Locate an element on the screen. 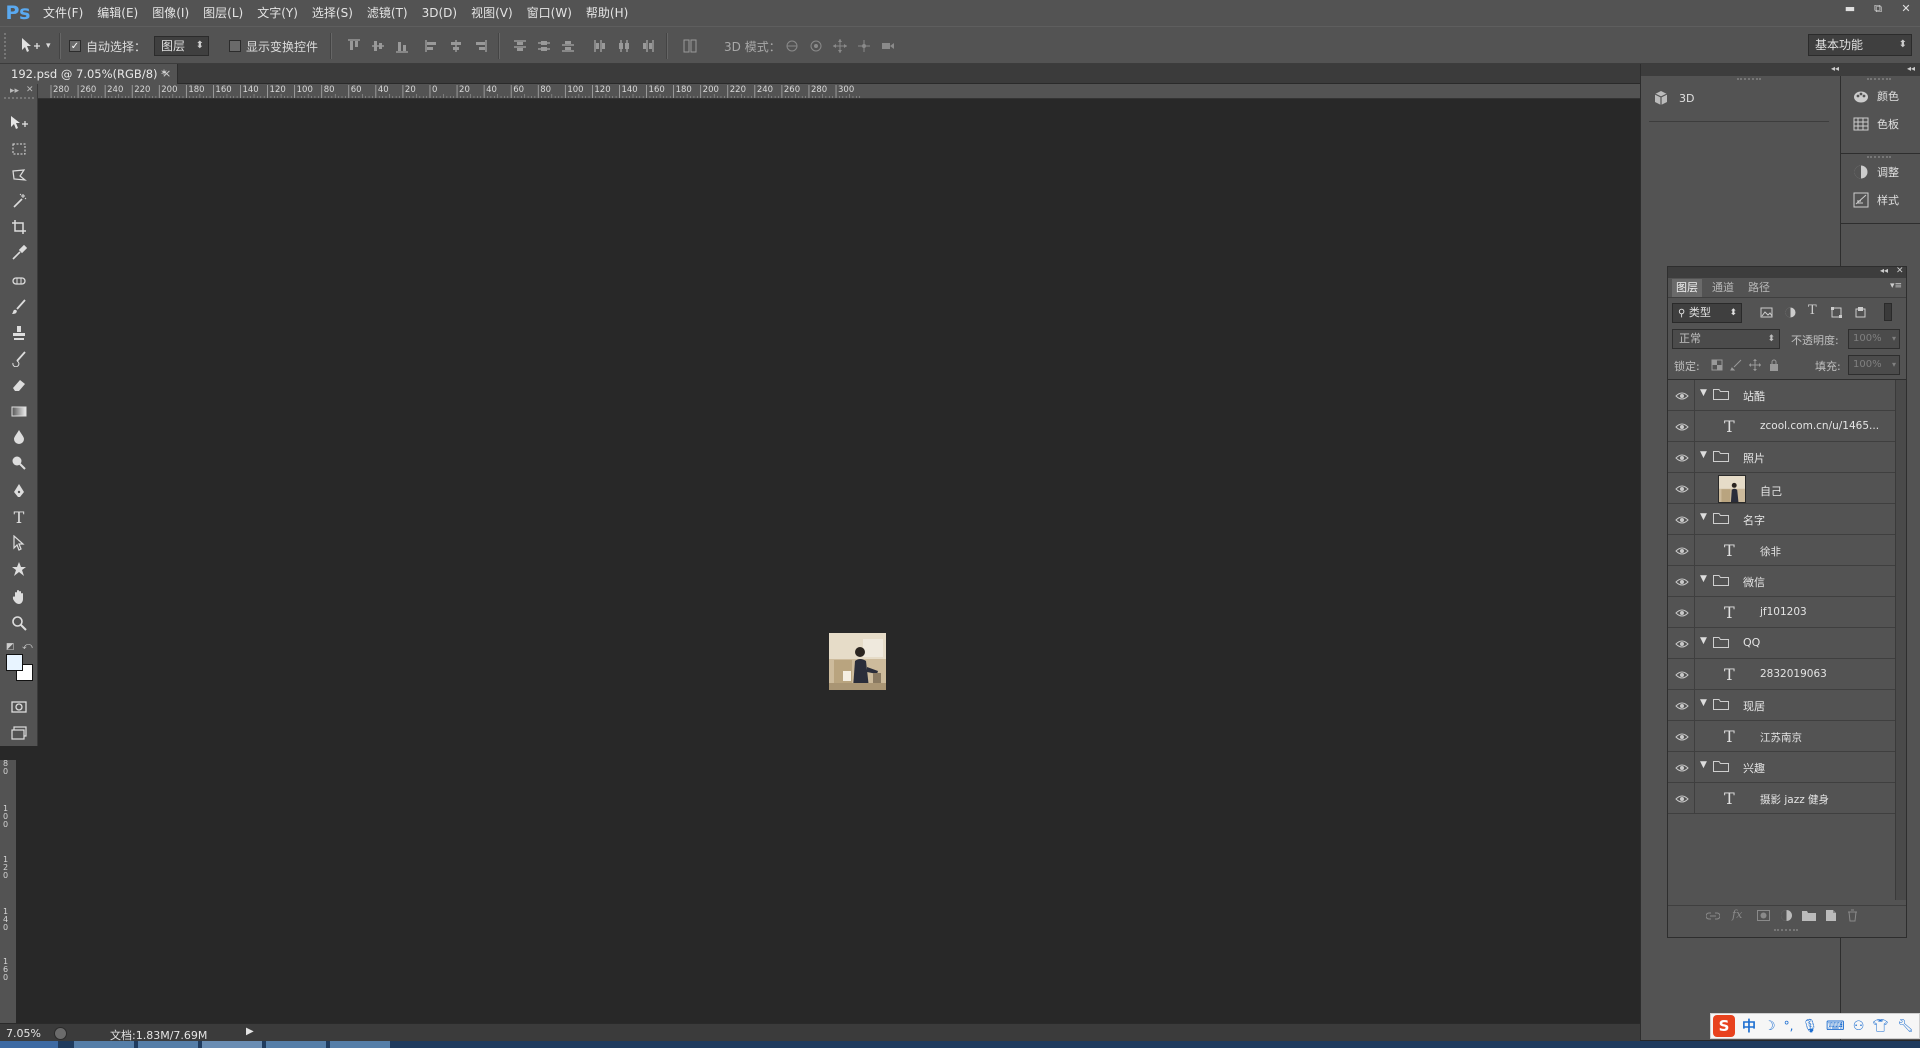 The image size is (1920, 1048). 3d-scale-icon is located at coordinates (888, 46).